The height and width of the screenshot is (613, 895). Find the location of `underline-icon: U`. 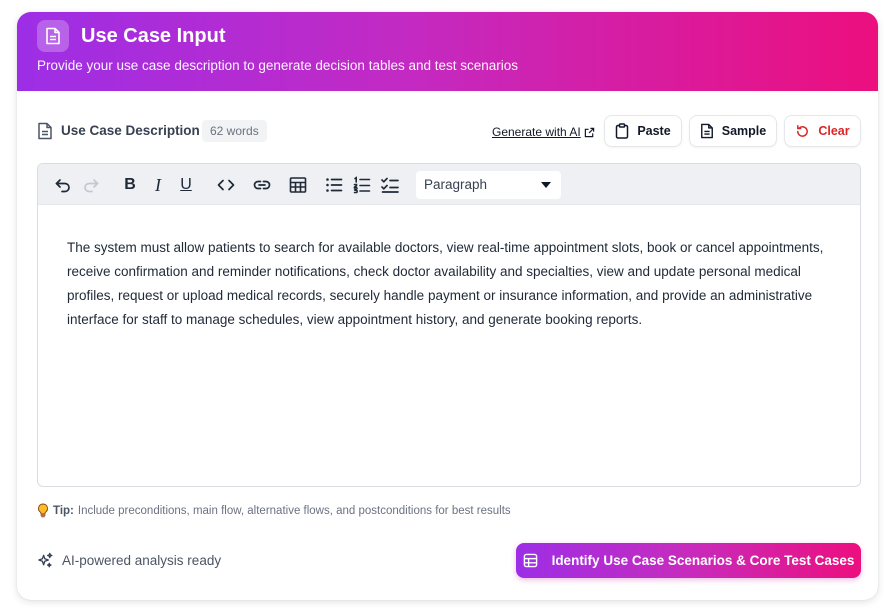

underline-icon: U is located at coordinates (186, 185).